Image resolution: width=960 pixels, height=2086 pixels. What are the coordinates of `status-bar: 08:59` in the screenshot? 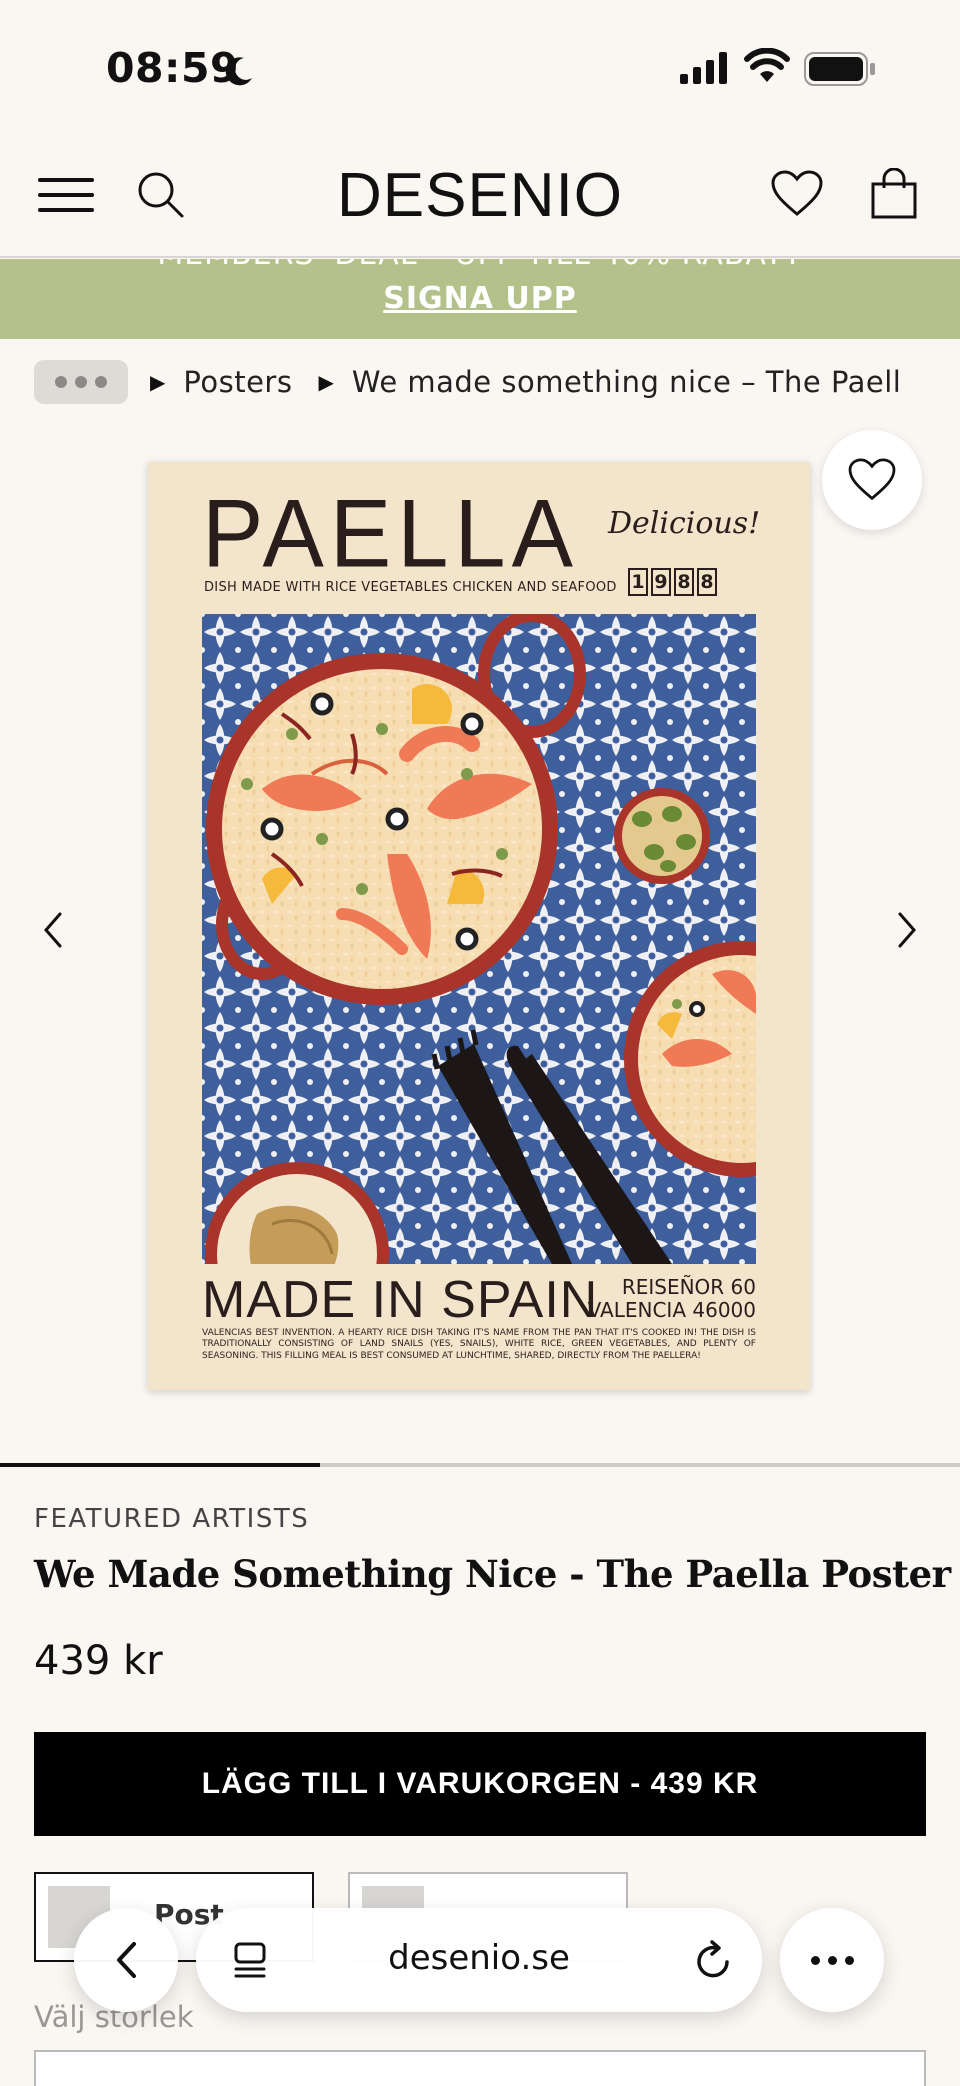 It's located at (480, 65).